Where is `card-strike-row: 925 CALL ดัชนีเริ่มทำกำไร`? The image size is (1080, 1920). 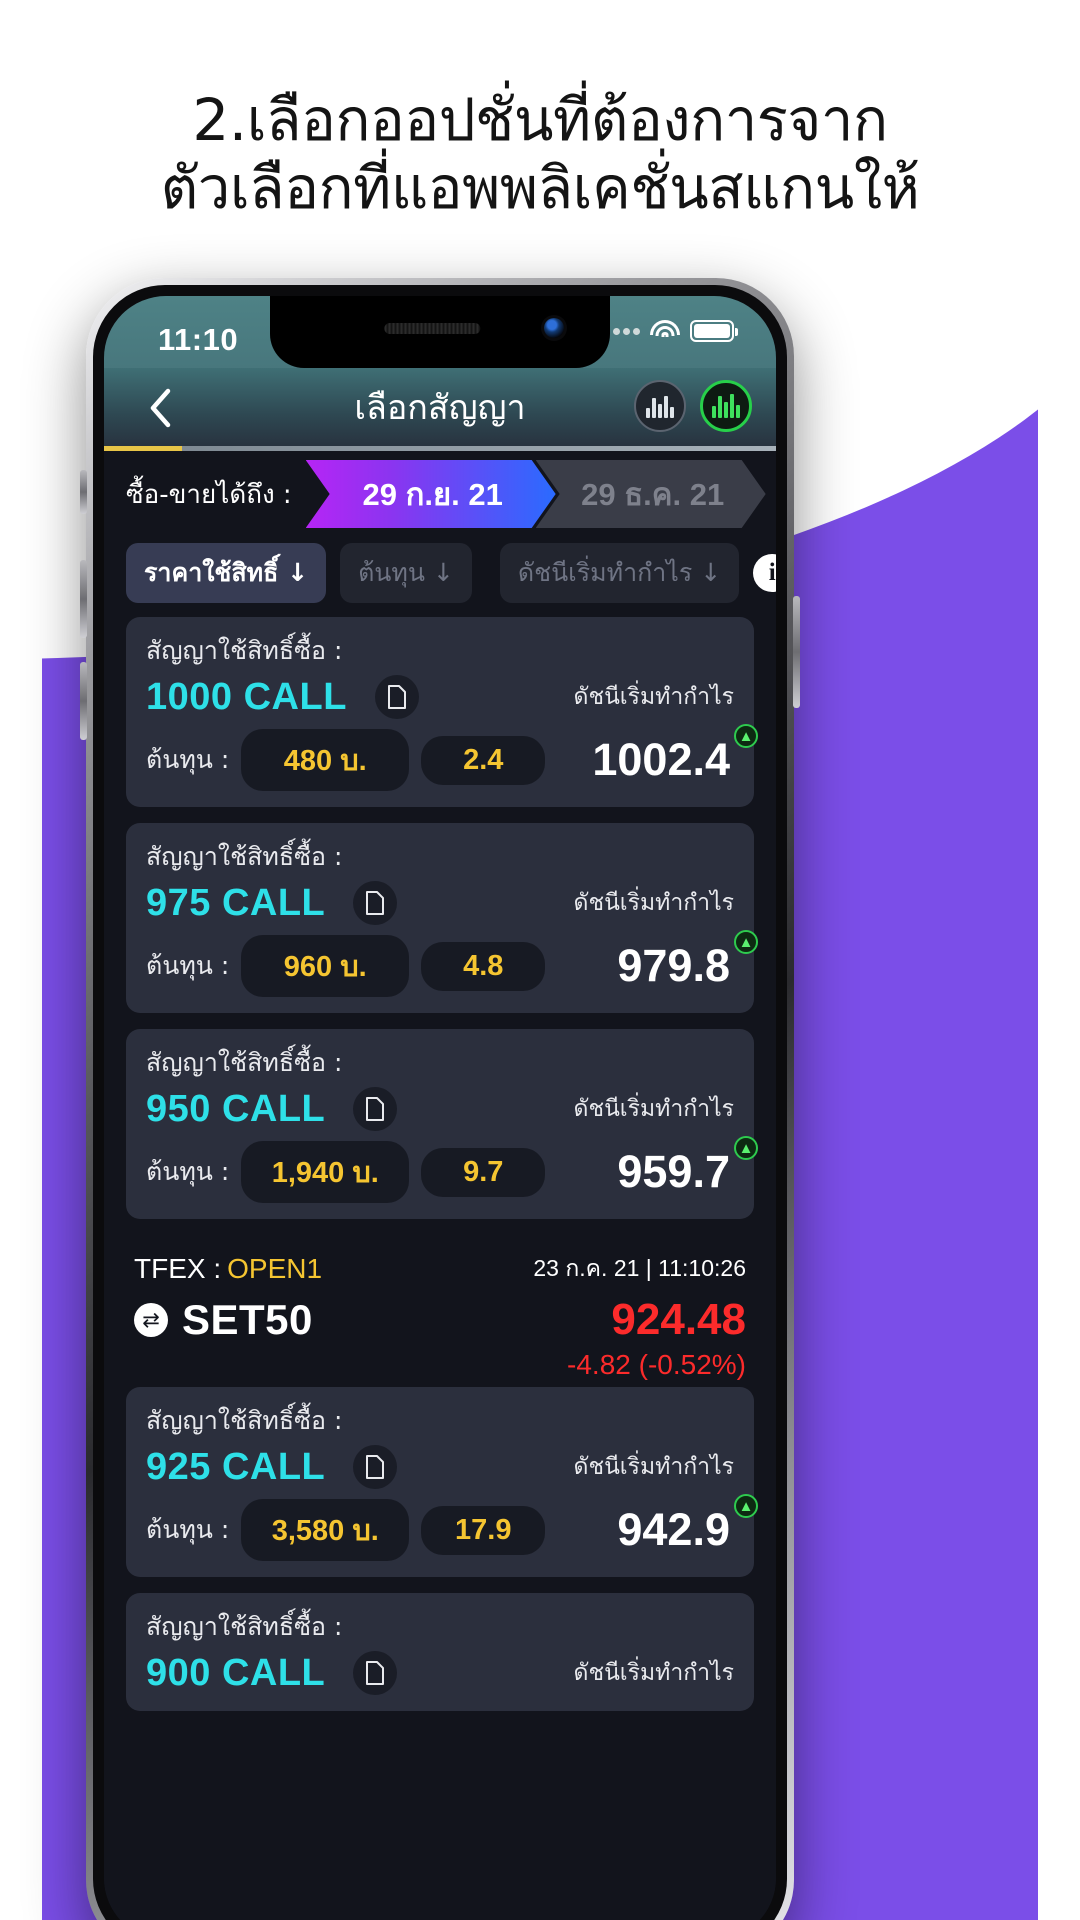
card-strike-row: 925 CALL ดัชนีเริ่มทำกำไร is located at coordinates (440, 1467).